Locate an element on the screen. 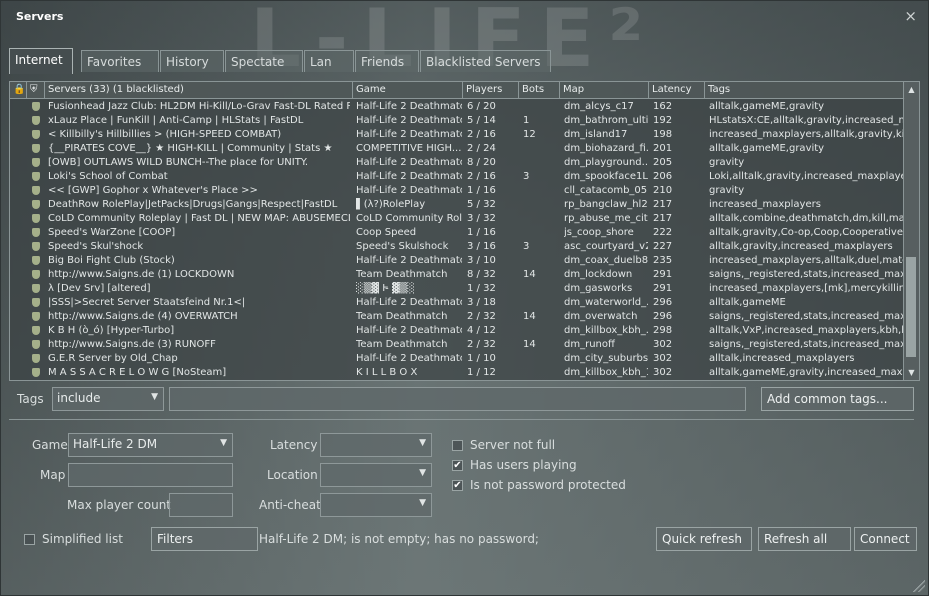 This screenshot has width=929, height=596. tab-lan: Lan is located at coordinates (329, 61).